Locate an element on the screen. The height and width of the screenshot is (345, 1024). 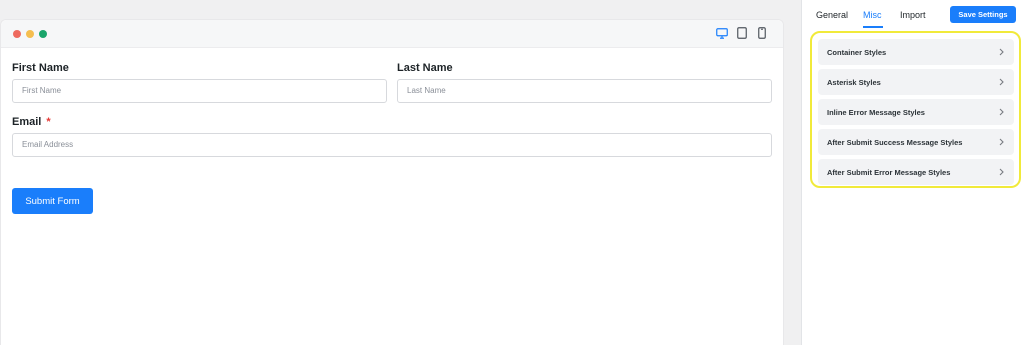
first-name-input: First Name is located at coordinates (199, 91).